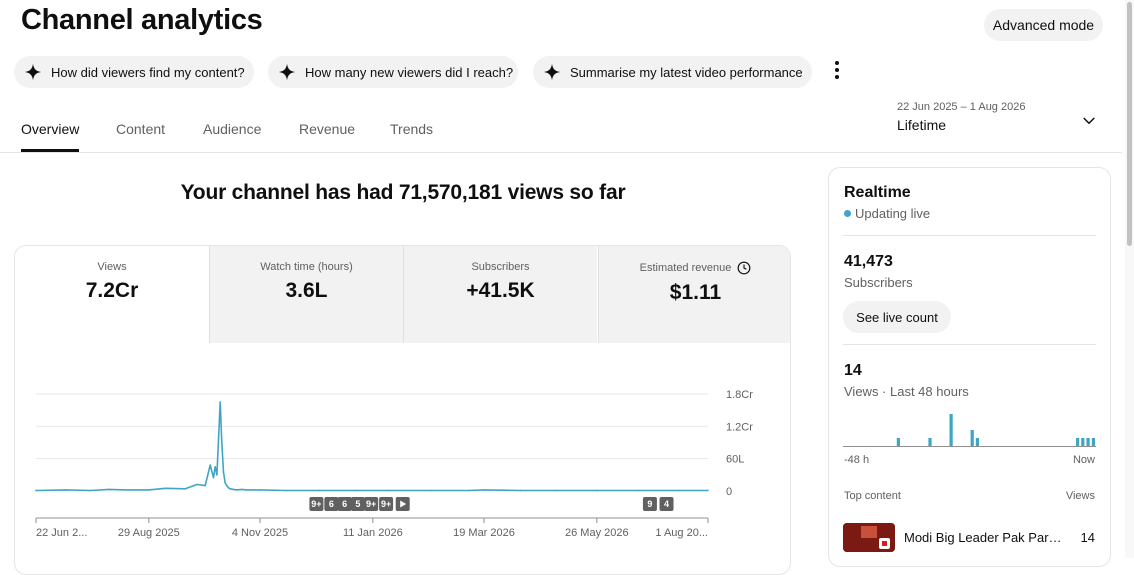 This screenshot has height=575, width=1134. I want to click on top-content-views-header: Views, so click(1080, 496).